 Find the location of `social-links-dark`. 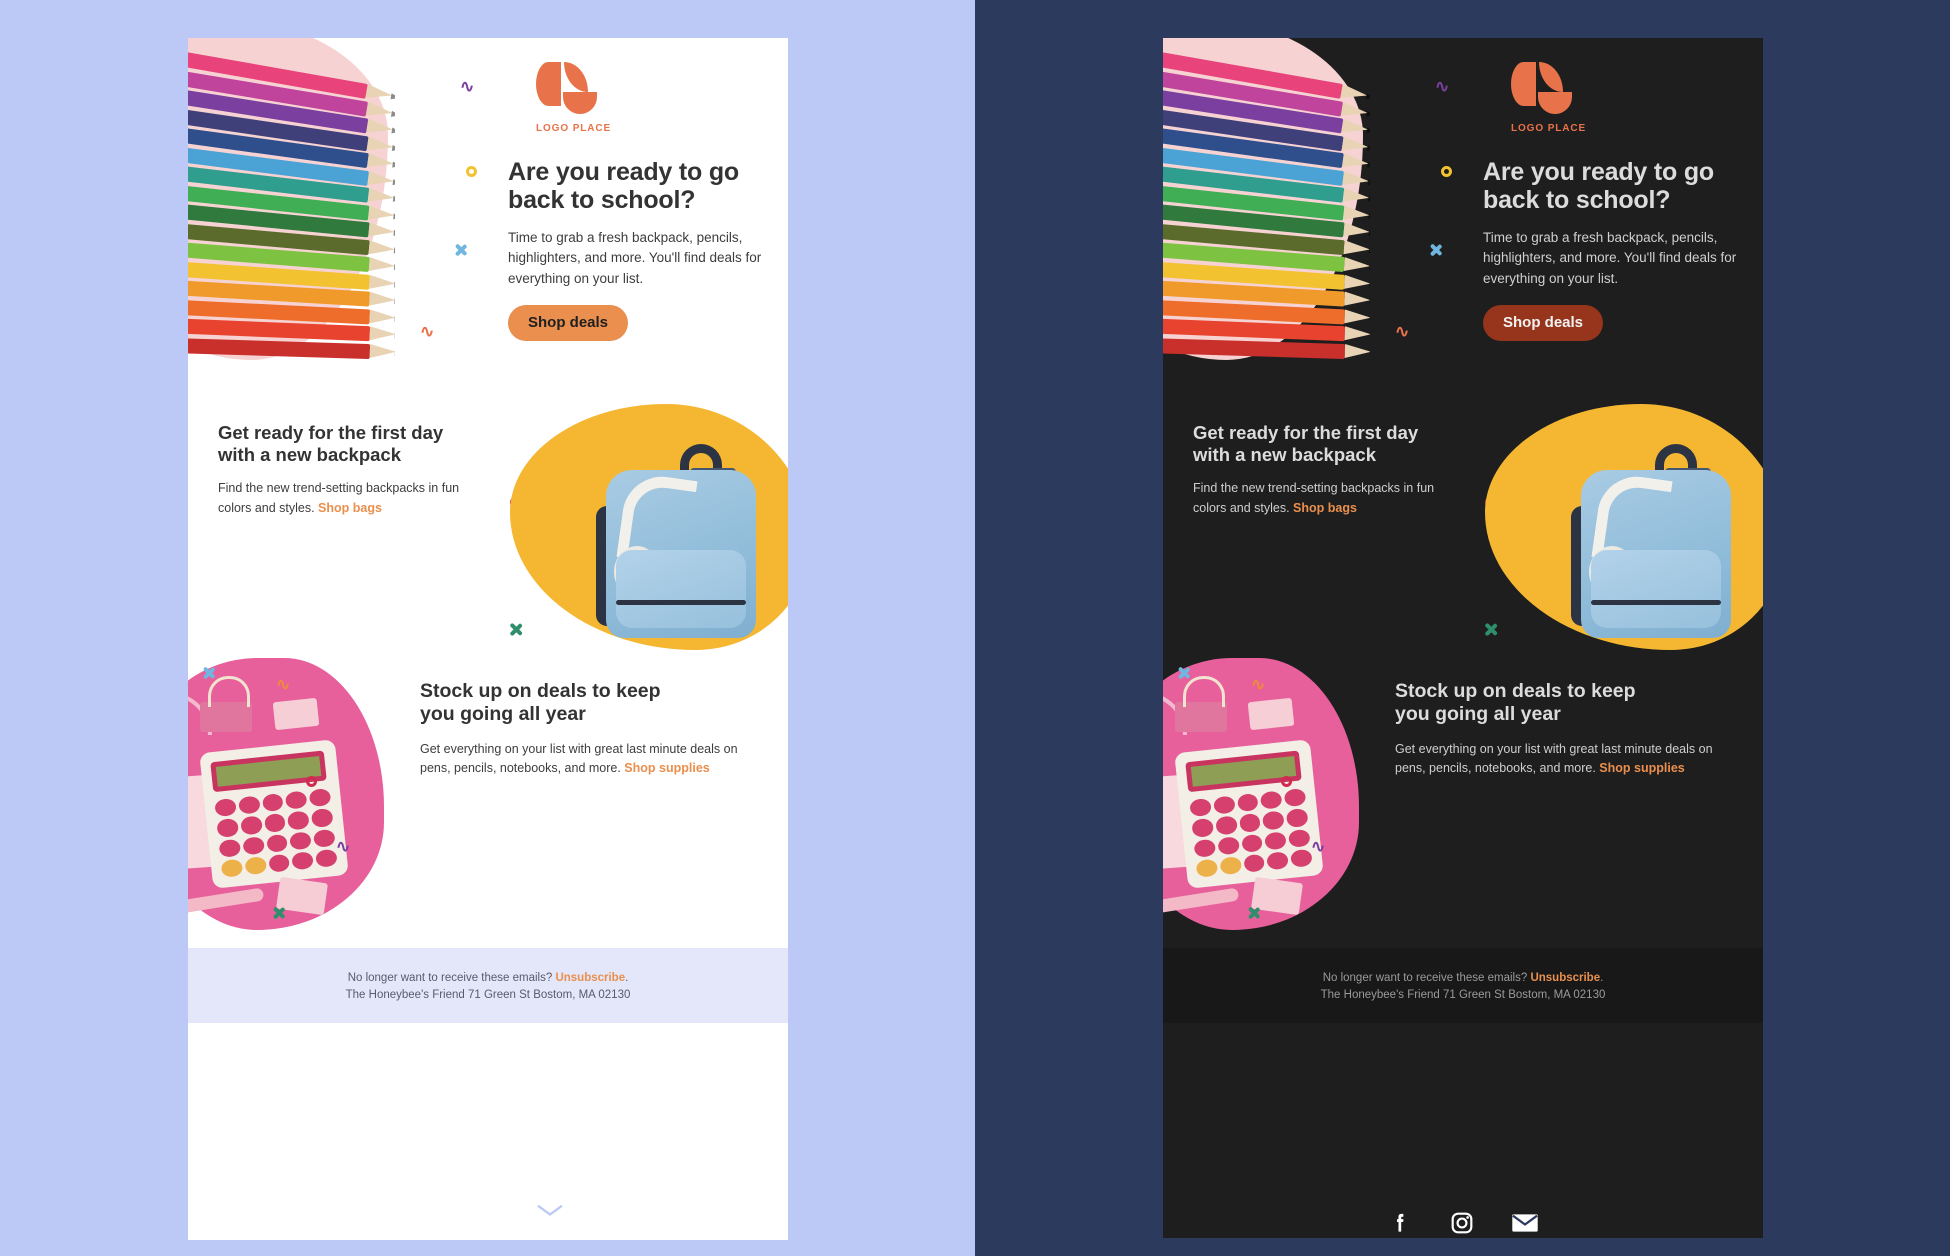

social-links-dark is located at coordinates (1463, 1208).